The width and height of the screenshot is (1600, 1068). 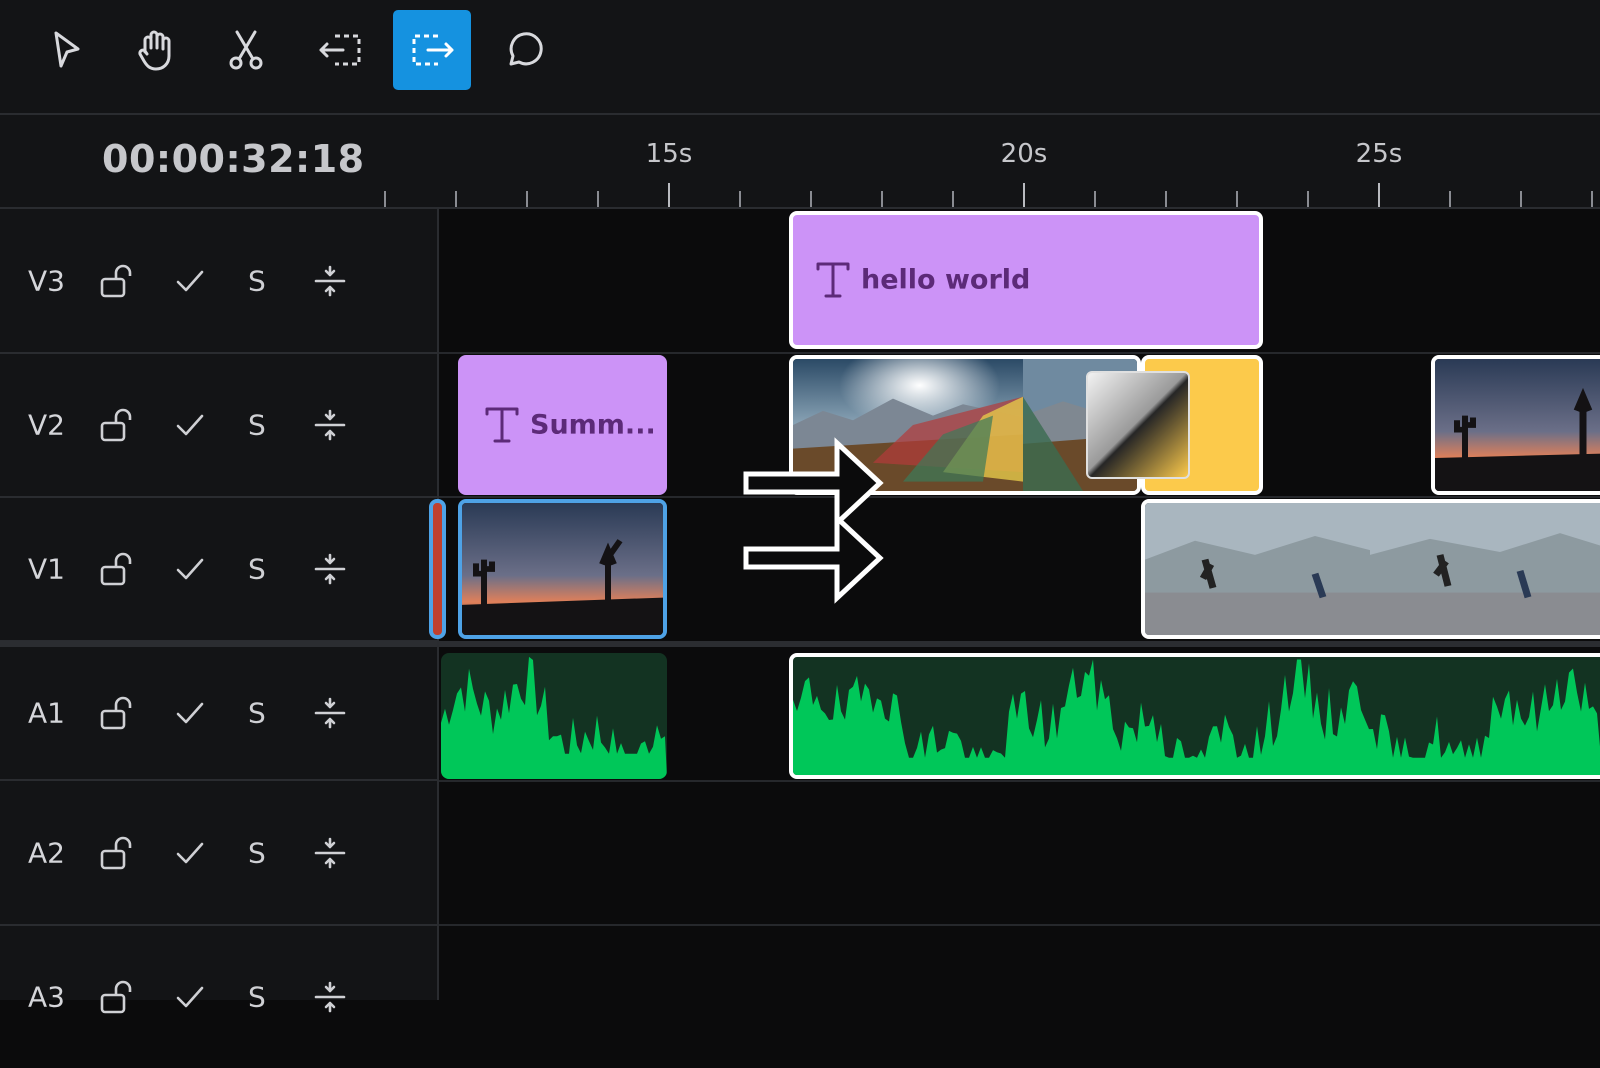 I want to click on razor-tool, so click(x=246, y=50).